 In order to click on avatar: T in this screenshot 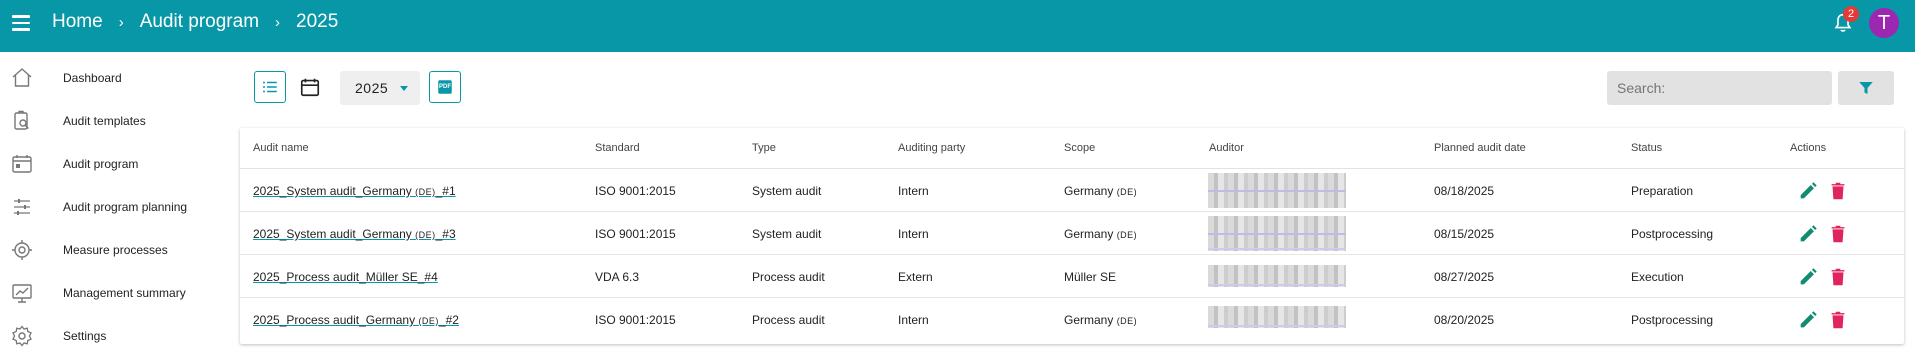, I will do `click(1884, 23)`.